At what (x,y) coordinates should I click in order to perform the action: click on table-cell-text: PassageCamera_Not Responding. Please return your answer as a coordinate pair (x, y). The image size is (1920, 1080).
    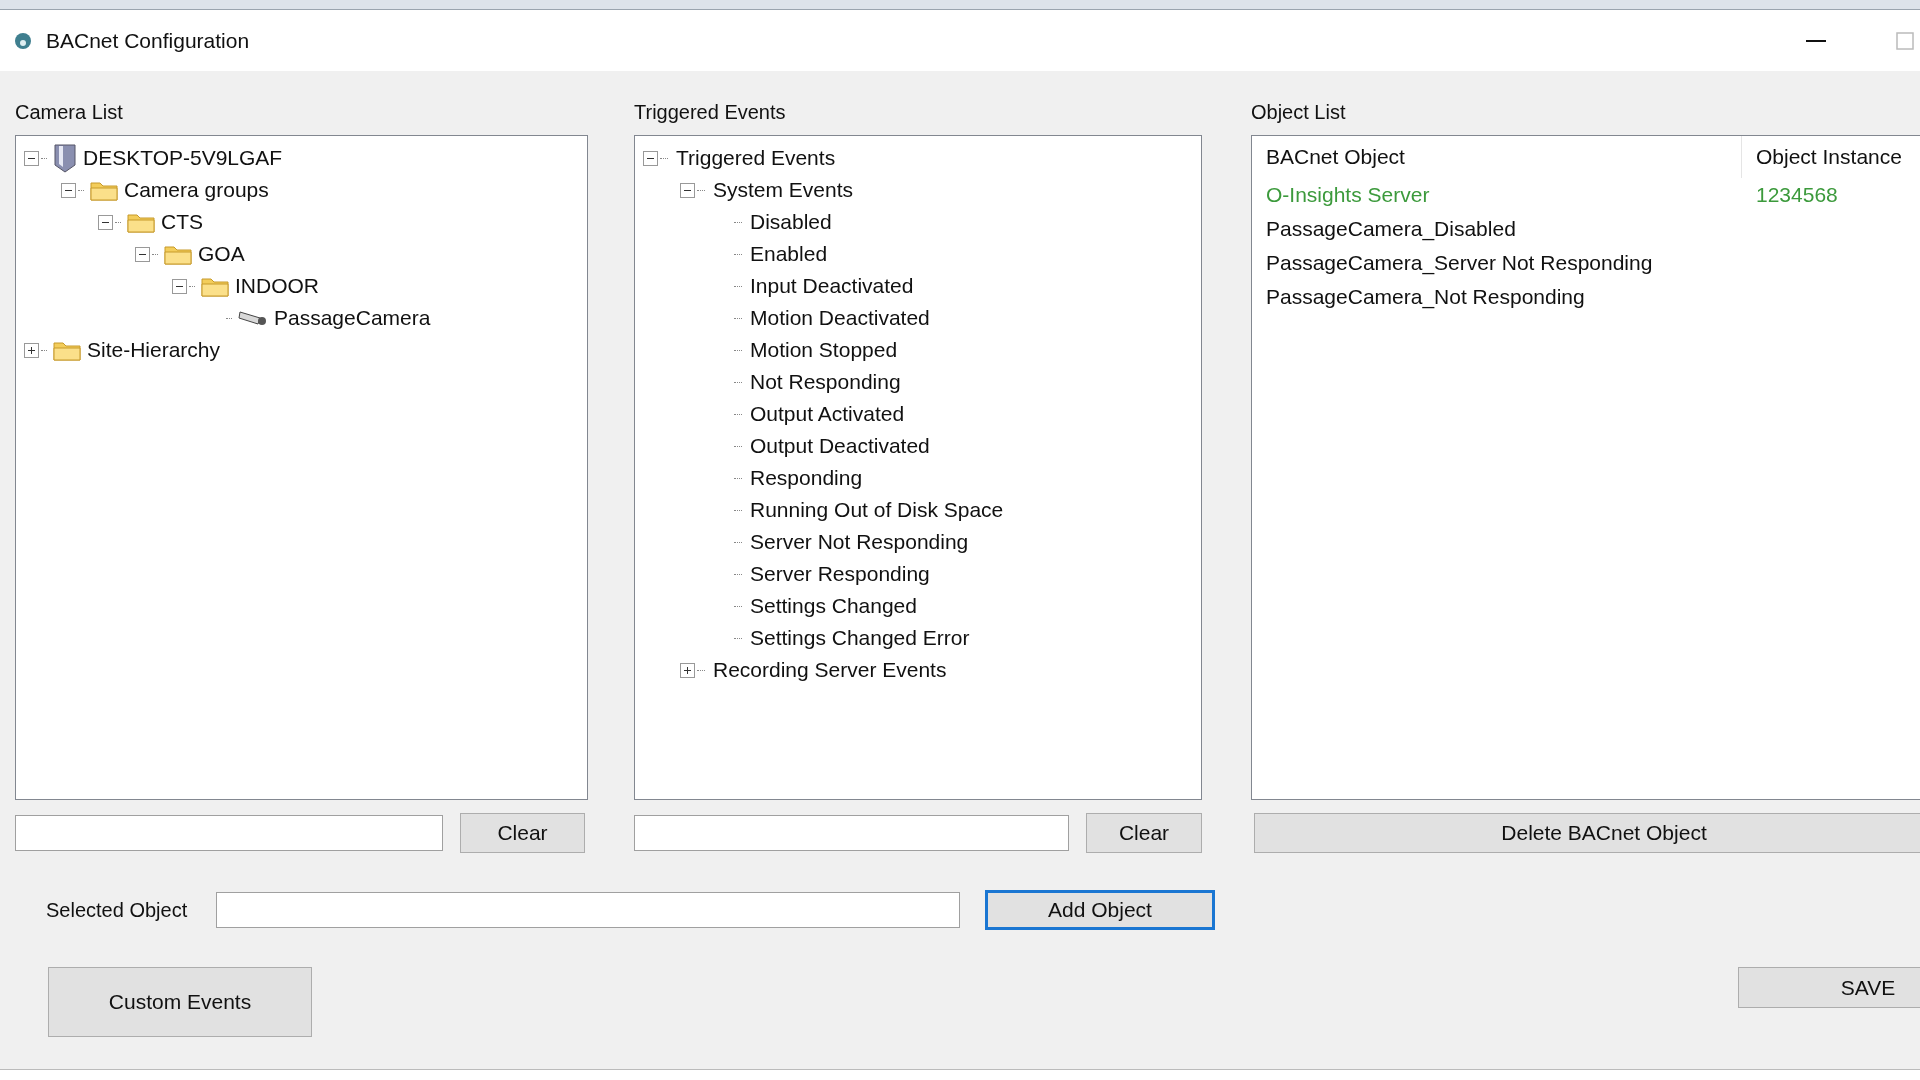
    Looking at the image, I should click on (1425, 297).